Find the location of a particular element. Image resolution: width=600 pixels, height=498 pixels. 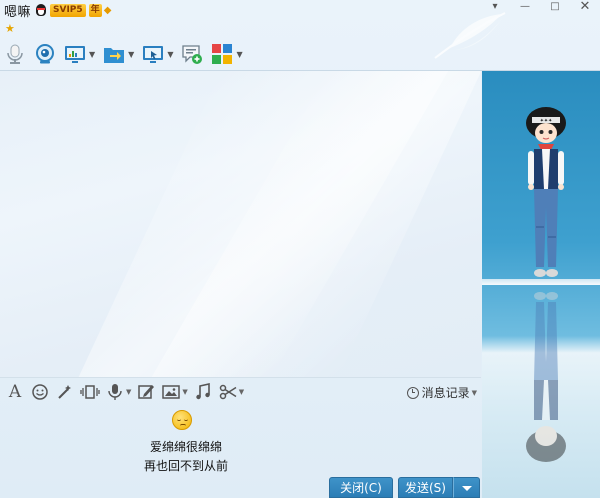

screenshot-dropdown-icon: ▼ is located at coordinates (241, 392).